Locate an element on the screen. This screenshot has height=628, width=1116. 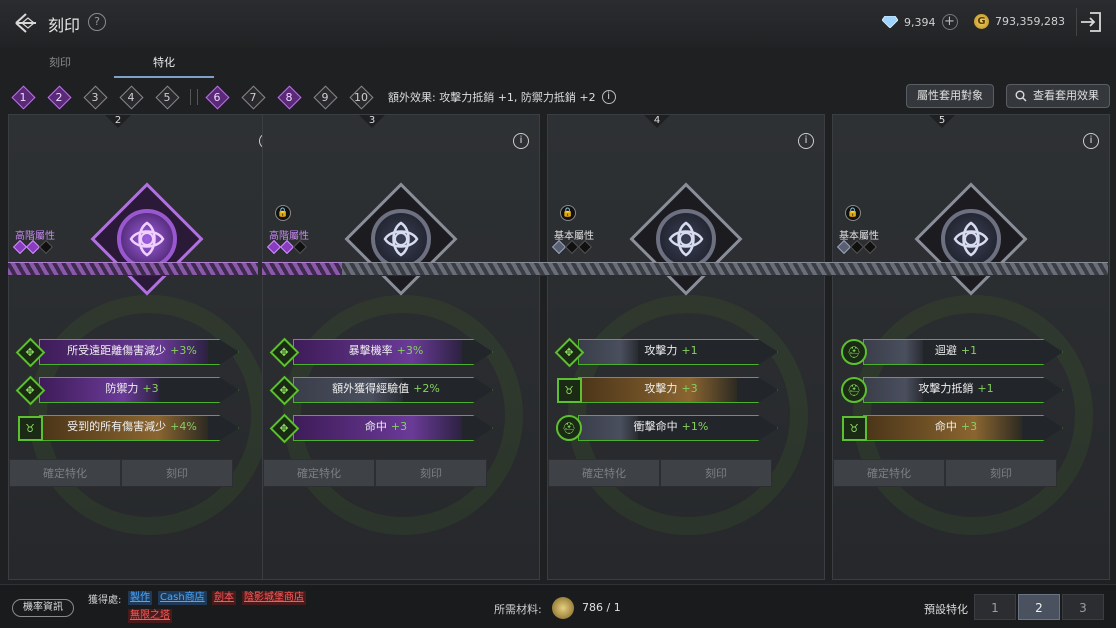
stat-text: 衝擊命中 +1% is located at coordinates (671, 428).